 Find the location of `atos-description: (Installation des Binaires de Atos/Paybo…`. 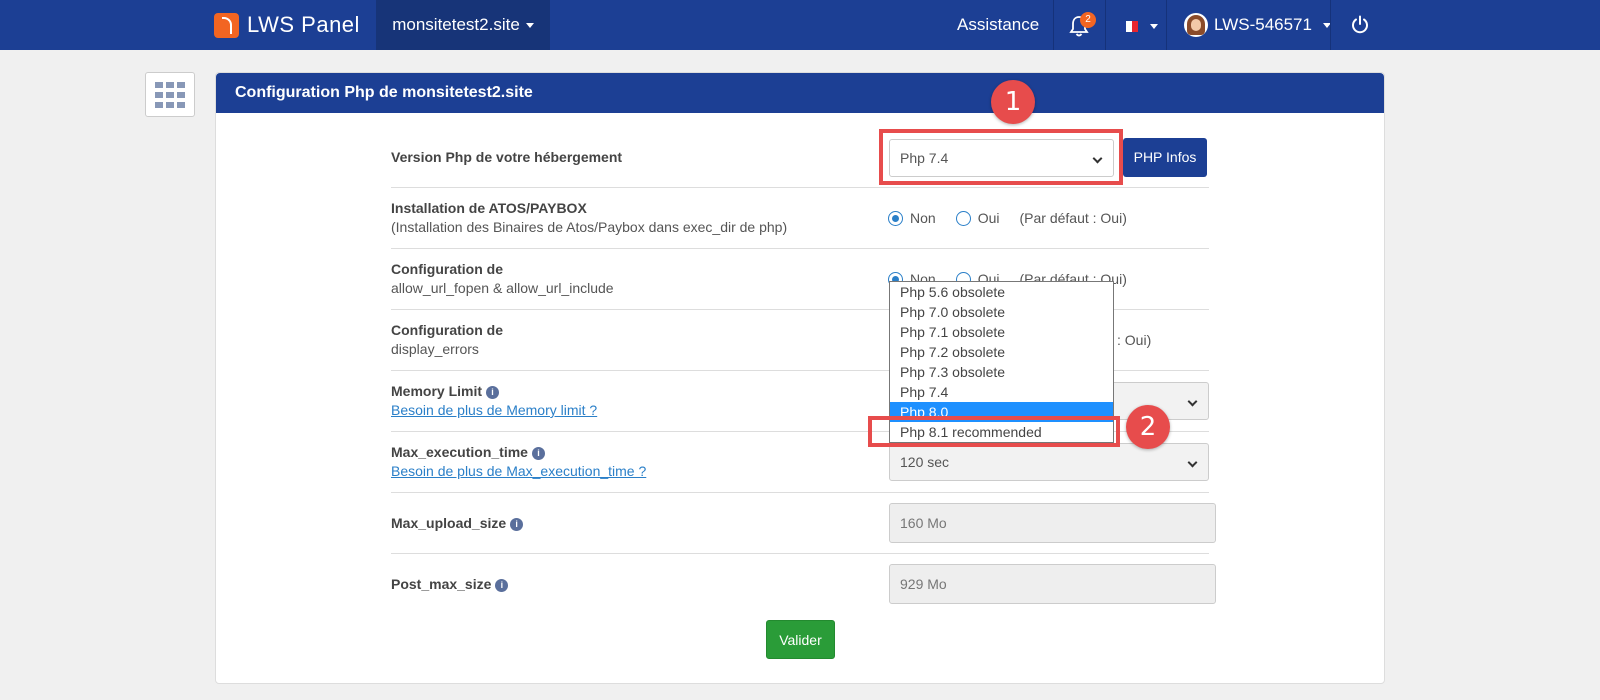

atos-description: (Installation des Binaires de Atos/Paybo… is located at coordinates (589, 227).